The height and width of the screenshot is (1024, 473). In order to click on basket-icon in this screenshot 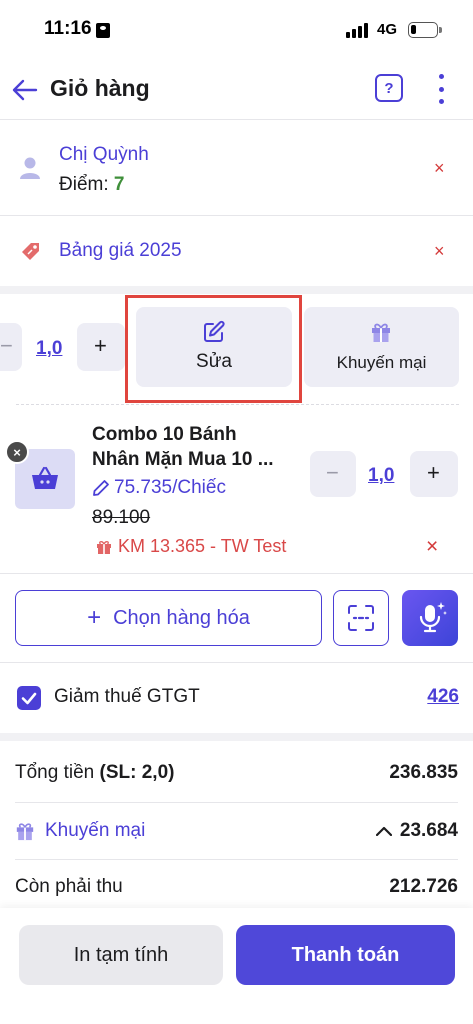, I will do `click(45, 477)`.